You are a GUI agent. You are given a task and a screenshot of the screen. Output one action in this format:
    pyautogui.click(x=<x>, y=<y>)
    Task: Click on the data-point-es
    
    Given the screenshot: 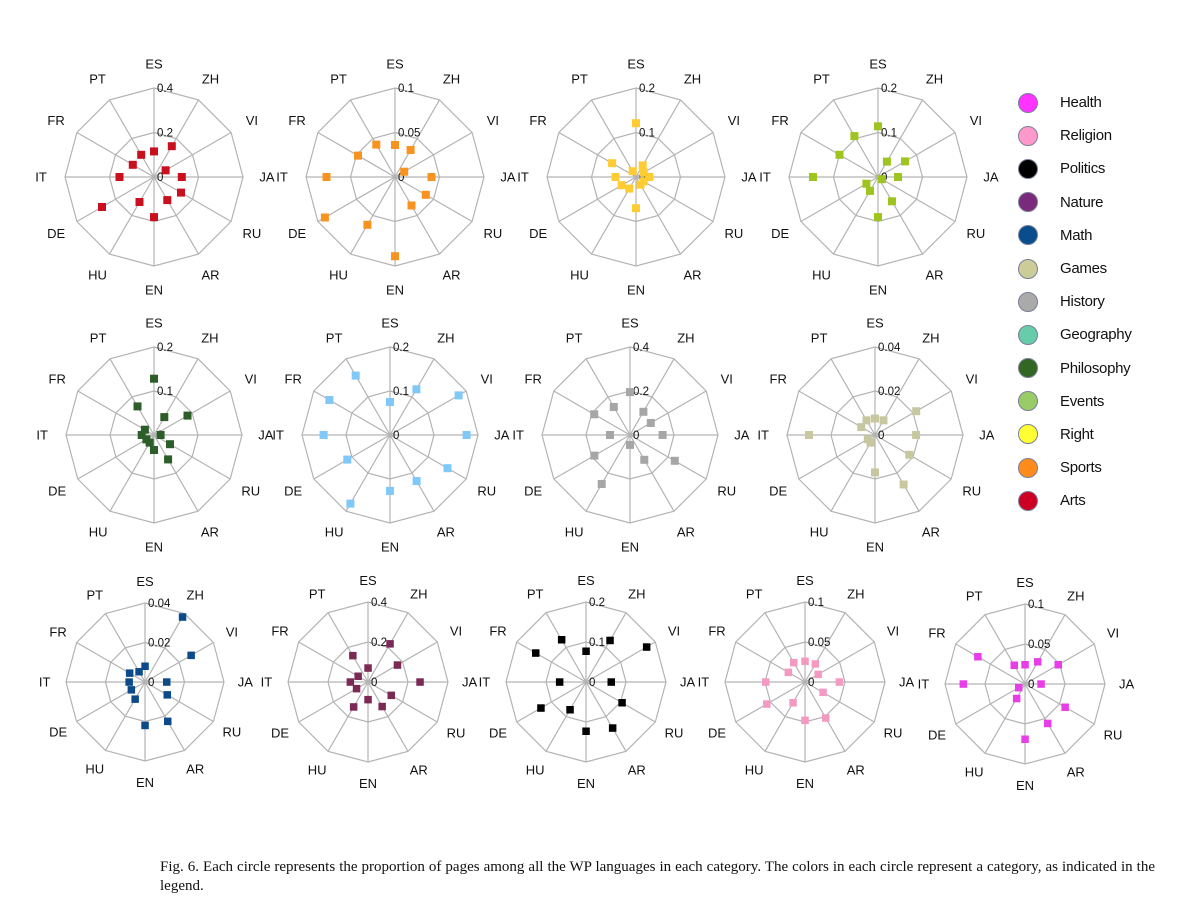 What is the action you would take?
    pyautogui.click(x=1025, y=665)
    